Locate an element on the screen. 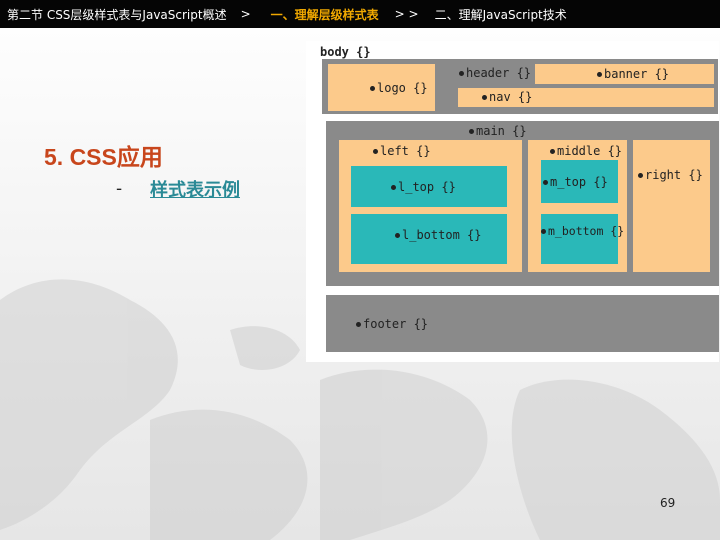 This screenshot has height=540, width=720. middle-block: middle {} m_top {} m_bottom {} is located at coordinates (577, 206).